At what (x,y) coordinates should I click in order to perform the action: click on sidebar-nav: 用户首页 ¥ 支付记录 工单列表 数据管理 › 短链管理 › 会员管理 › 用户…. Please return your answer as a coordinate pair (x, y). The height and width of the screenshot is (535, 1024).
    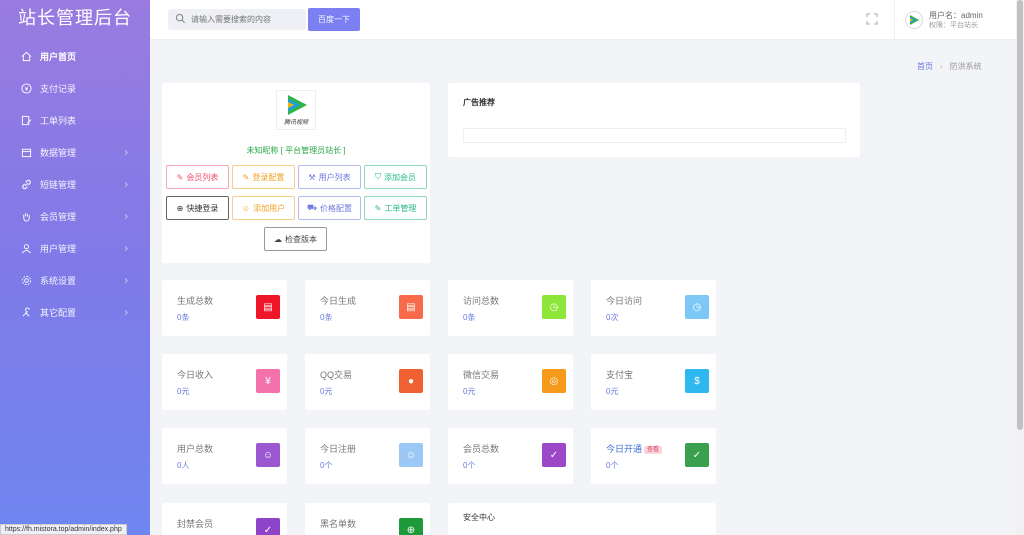
    Looking at the image, I should click on (75, 184).